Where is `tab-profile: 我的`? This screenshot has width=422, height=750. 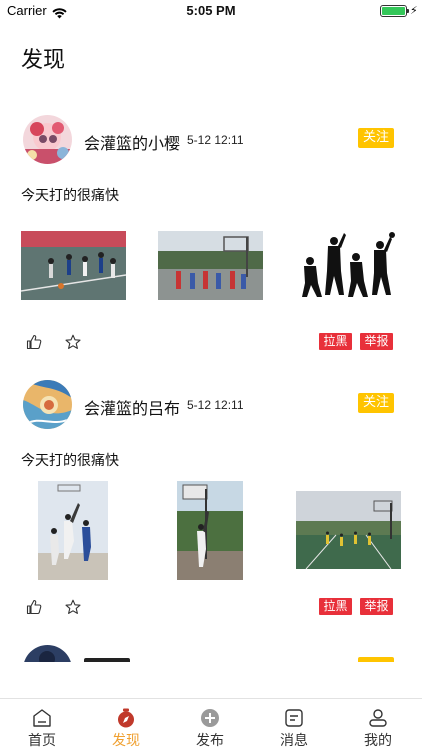 tab-profile: 我的 is located at coordinates (378, 724).